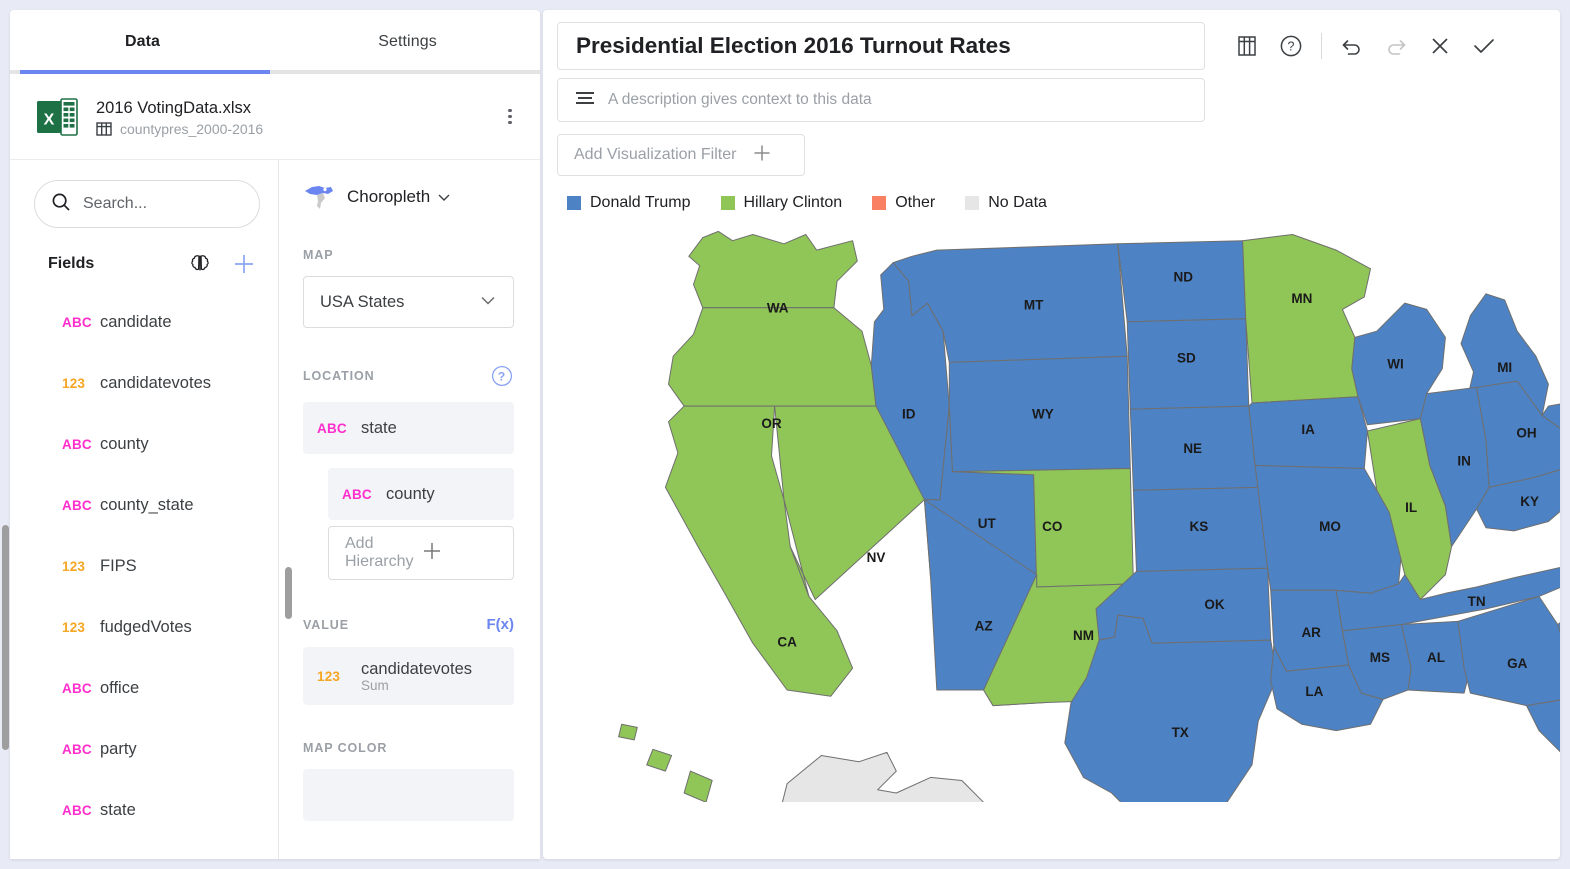 This screenshot has width=1570, height=869. Describe the element at coordinates (879, 203) in the screenshot. I see `legend-swatch` at that location.